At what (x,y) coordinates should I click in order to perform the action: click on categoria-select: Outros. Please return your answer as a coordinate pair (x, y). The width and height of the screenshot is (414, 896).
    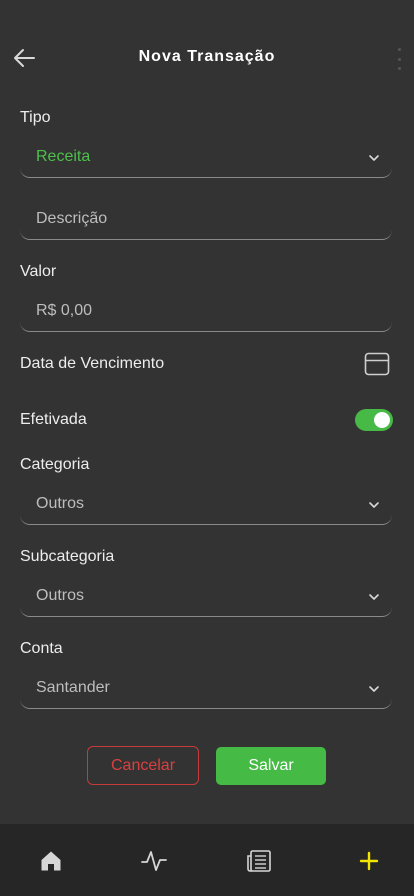
    Looking at the image, I should click on (206, 505).